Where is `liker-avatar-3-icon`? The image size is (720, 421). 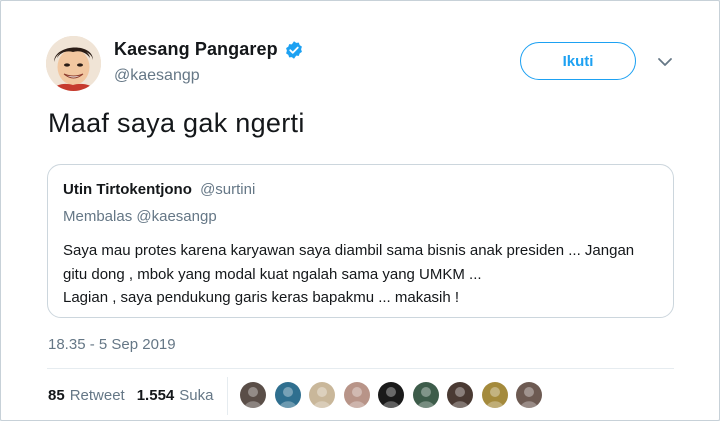
liker-avatar-3-icon is located at coordinates (322, 395).